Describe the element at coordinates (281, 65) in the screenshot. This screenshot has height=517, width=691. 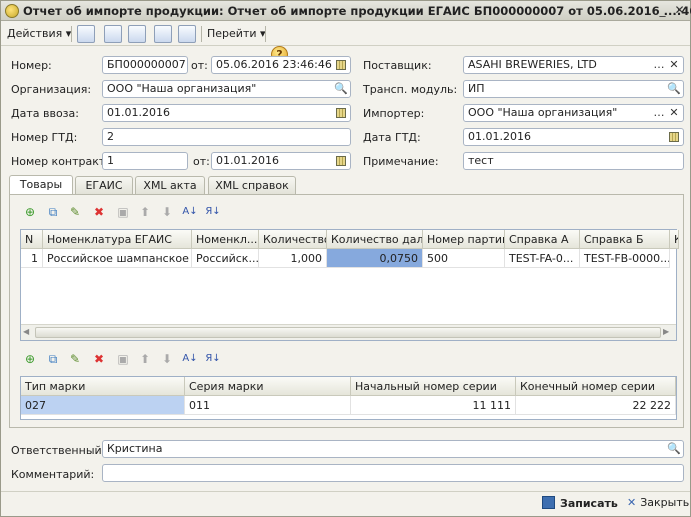
I see `date-field: 05.06.2016 23:46:46` at that location.